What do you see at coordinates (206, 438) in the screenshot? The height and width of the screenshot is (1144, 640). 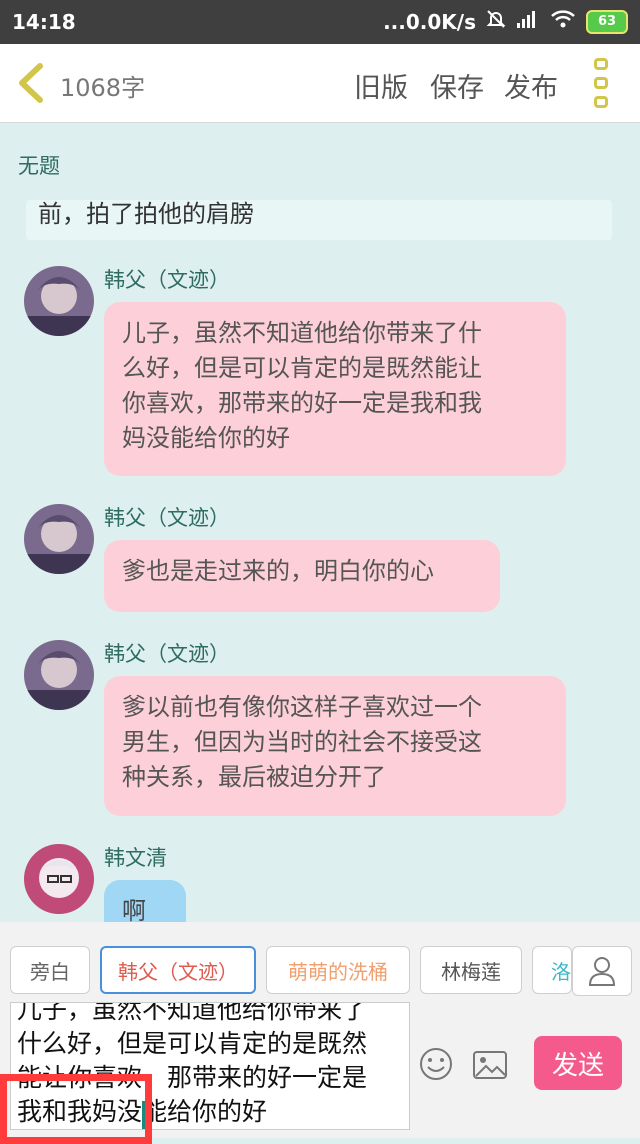 I see `message-line: 妈没能给你的好` at bounding box center [206, 438].